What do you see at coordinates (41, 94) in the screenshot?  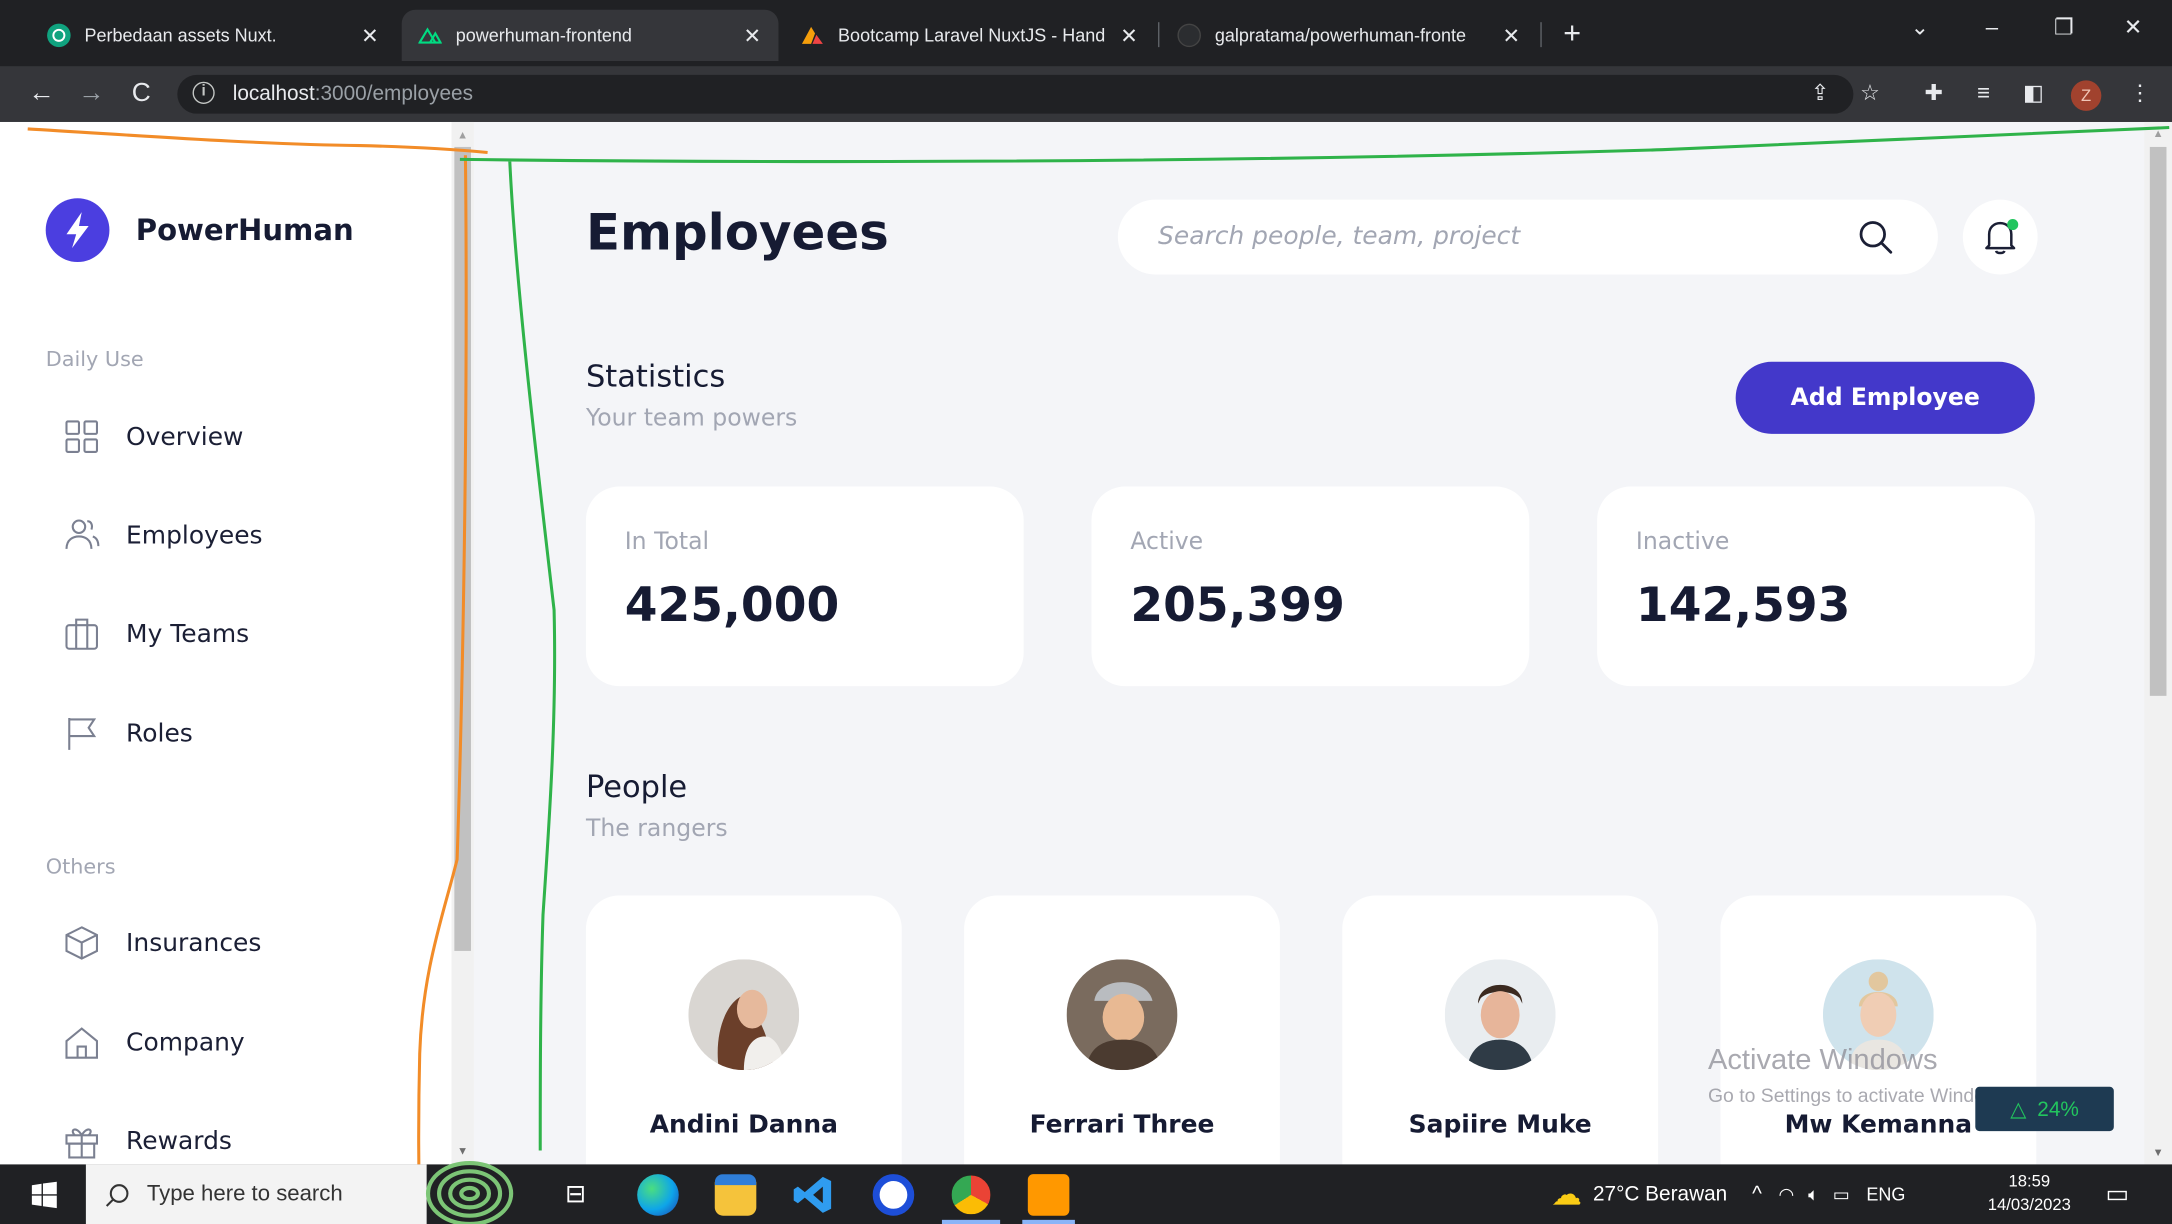 I see `back-button: ←` at bounding box center [41, 94].